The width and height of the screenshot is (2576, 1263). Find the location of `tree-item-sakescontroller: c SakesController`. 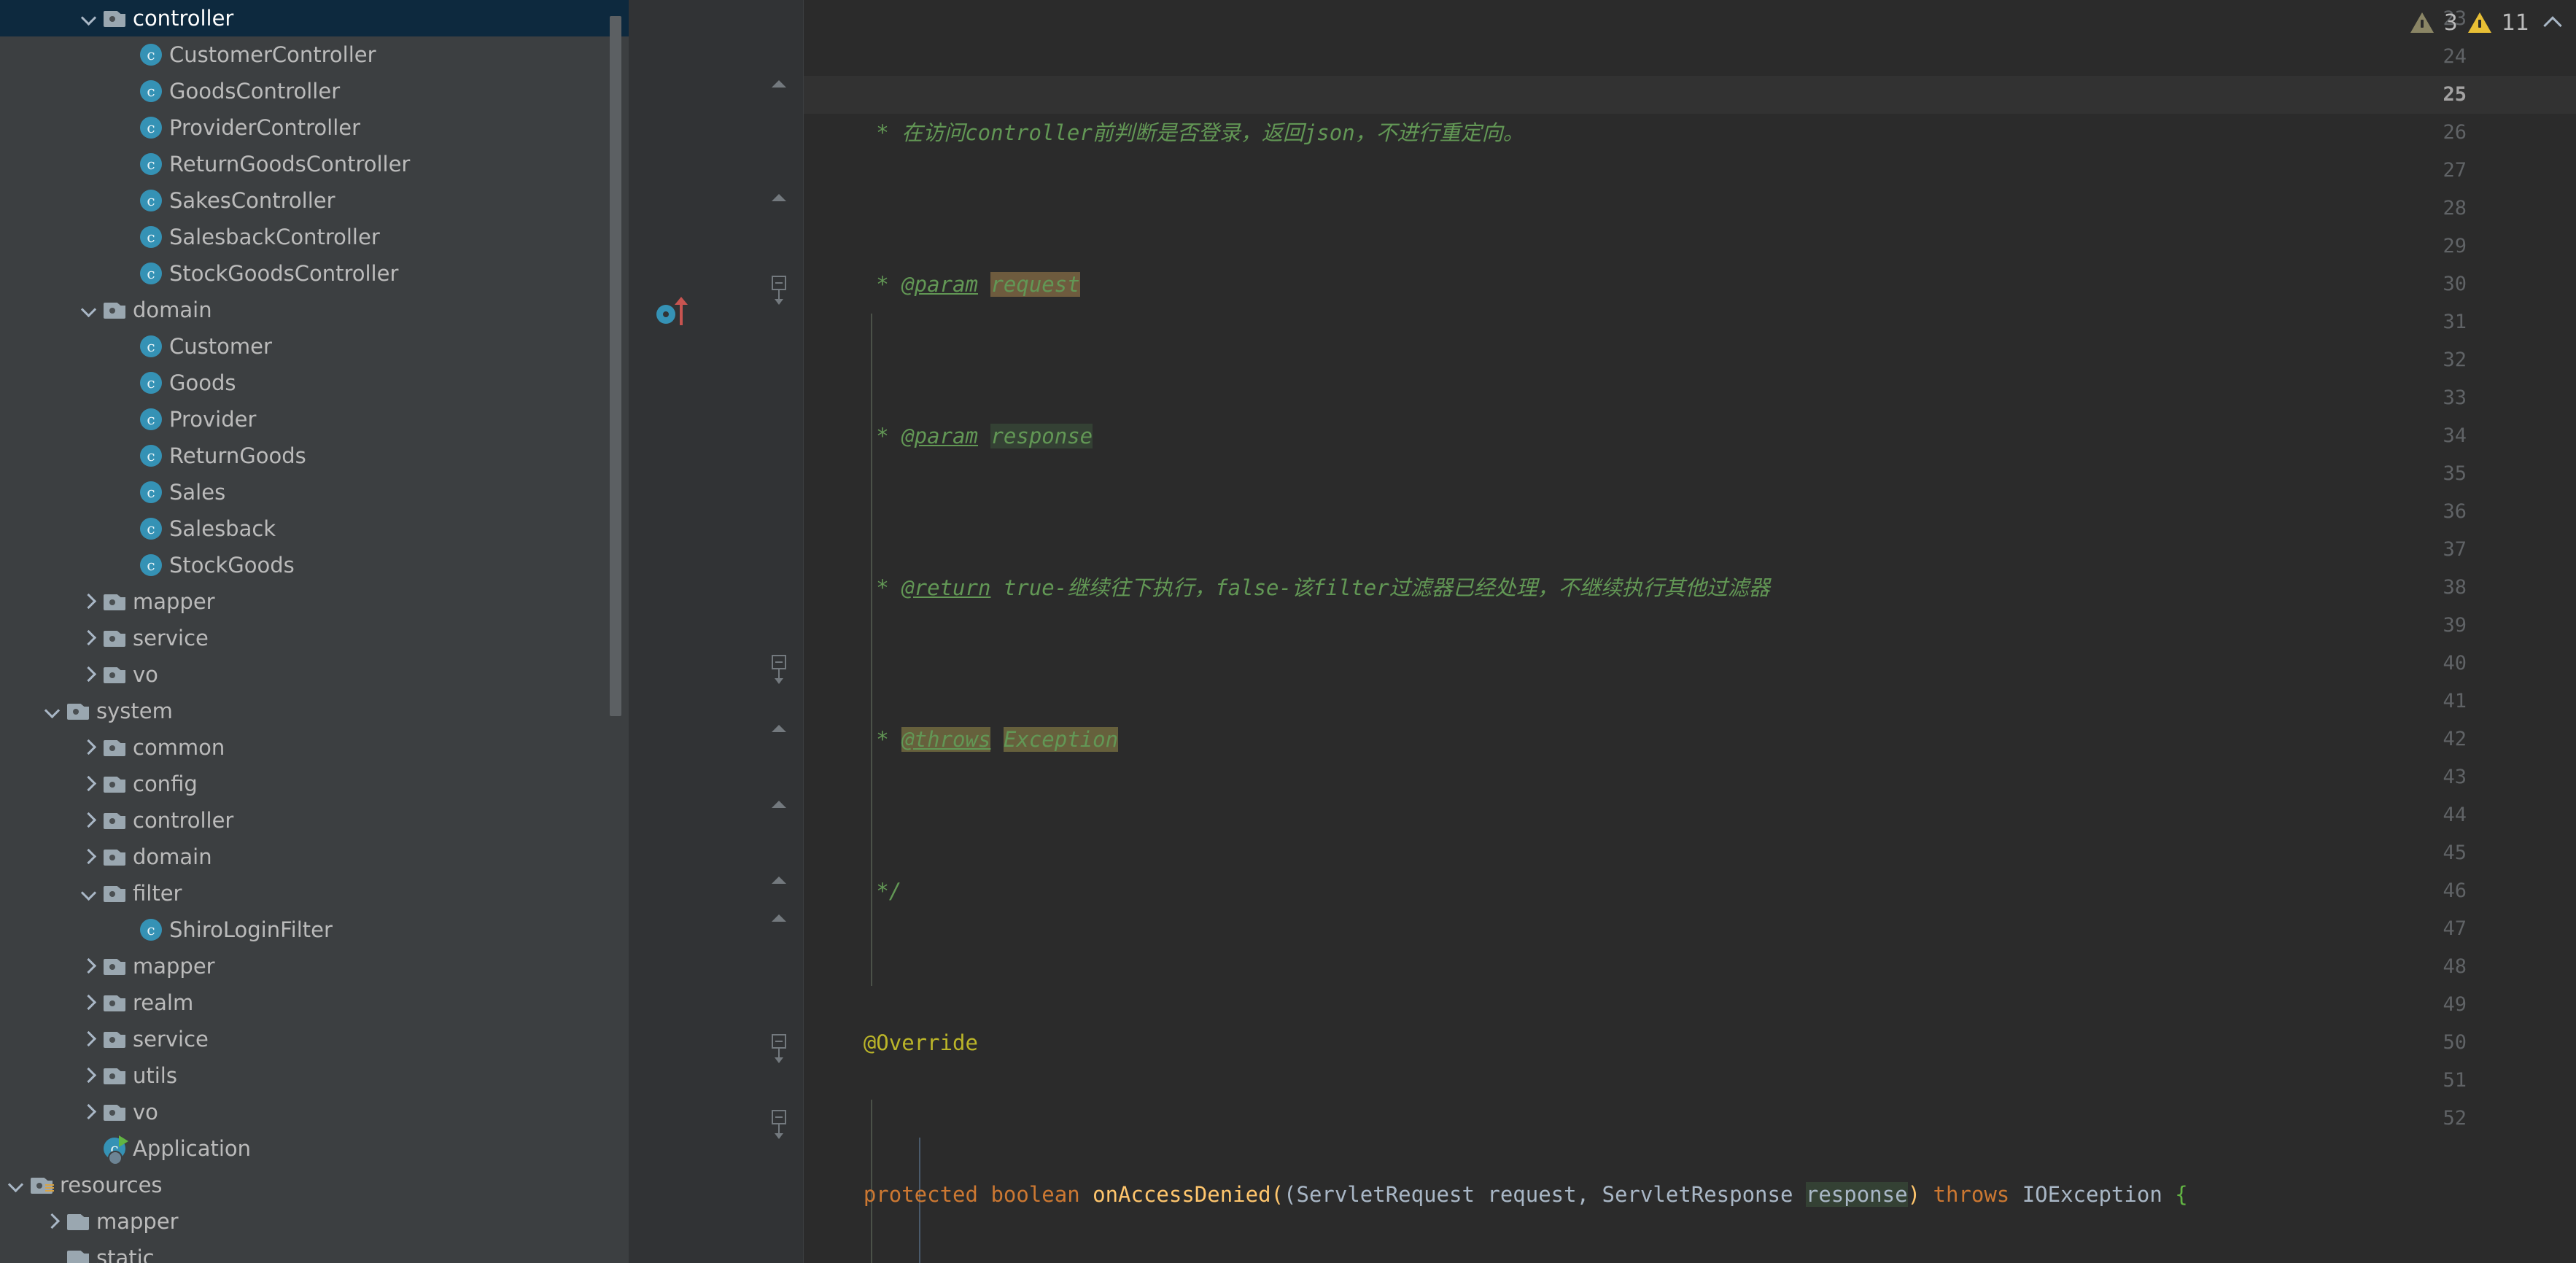

tree-item-sakescontroller: c SakesController is located at coordinates (315, 200).